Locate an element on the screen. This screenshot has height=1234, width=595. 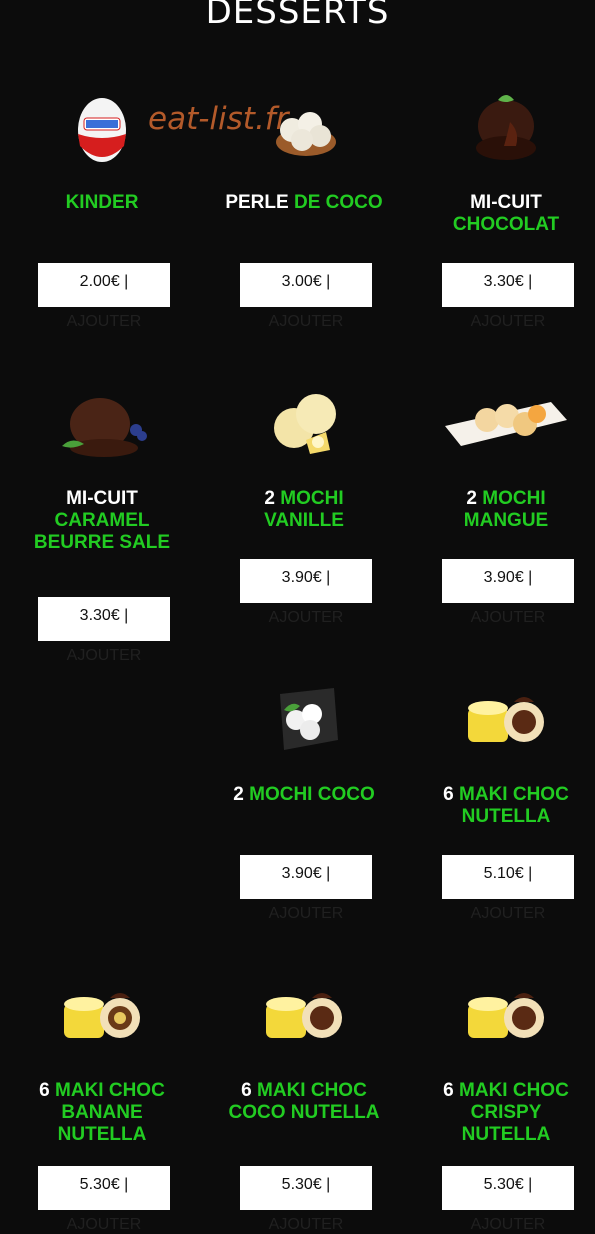
product-name: 2 MOCHI VANILLE is located at coordinates (304, 509).